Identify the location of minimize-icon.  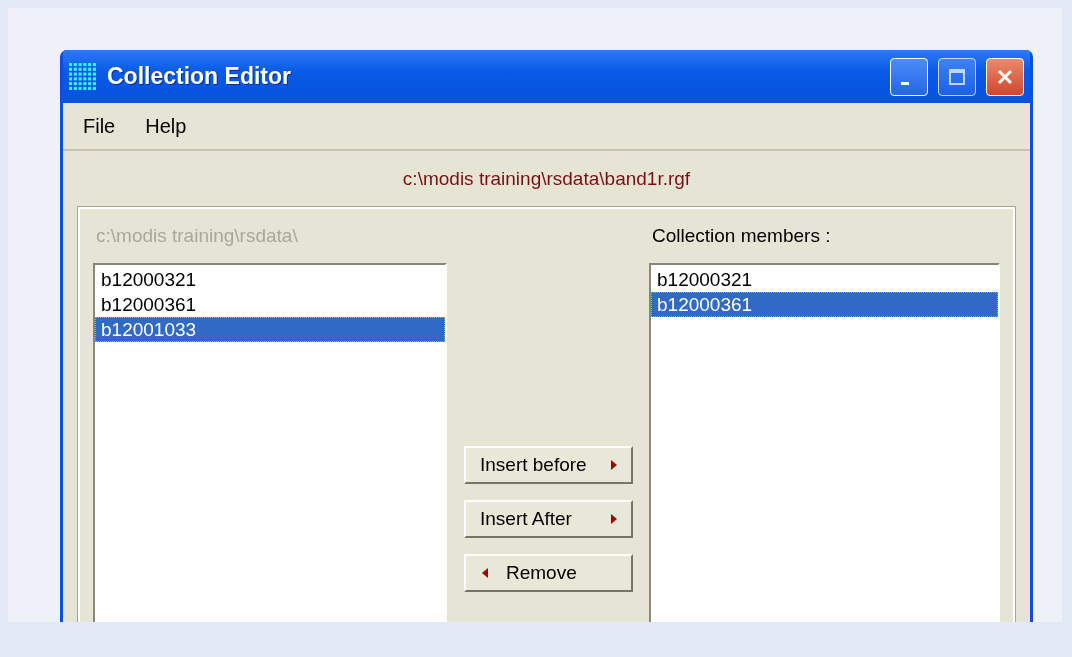
(904, 83).